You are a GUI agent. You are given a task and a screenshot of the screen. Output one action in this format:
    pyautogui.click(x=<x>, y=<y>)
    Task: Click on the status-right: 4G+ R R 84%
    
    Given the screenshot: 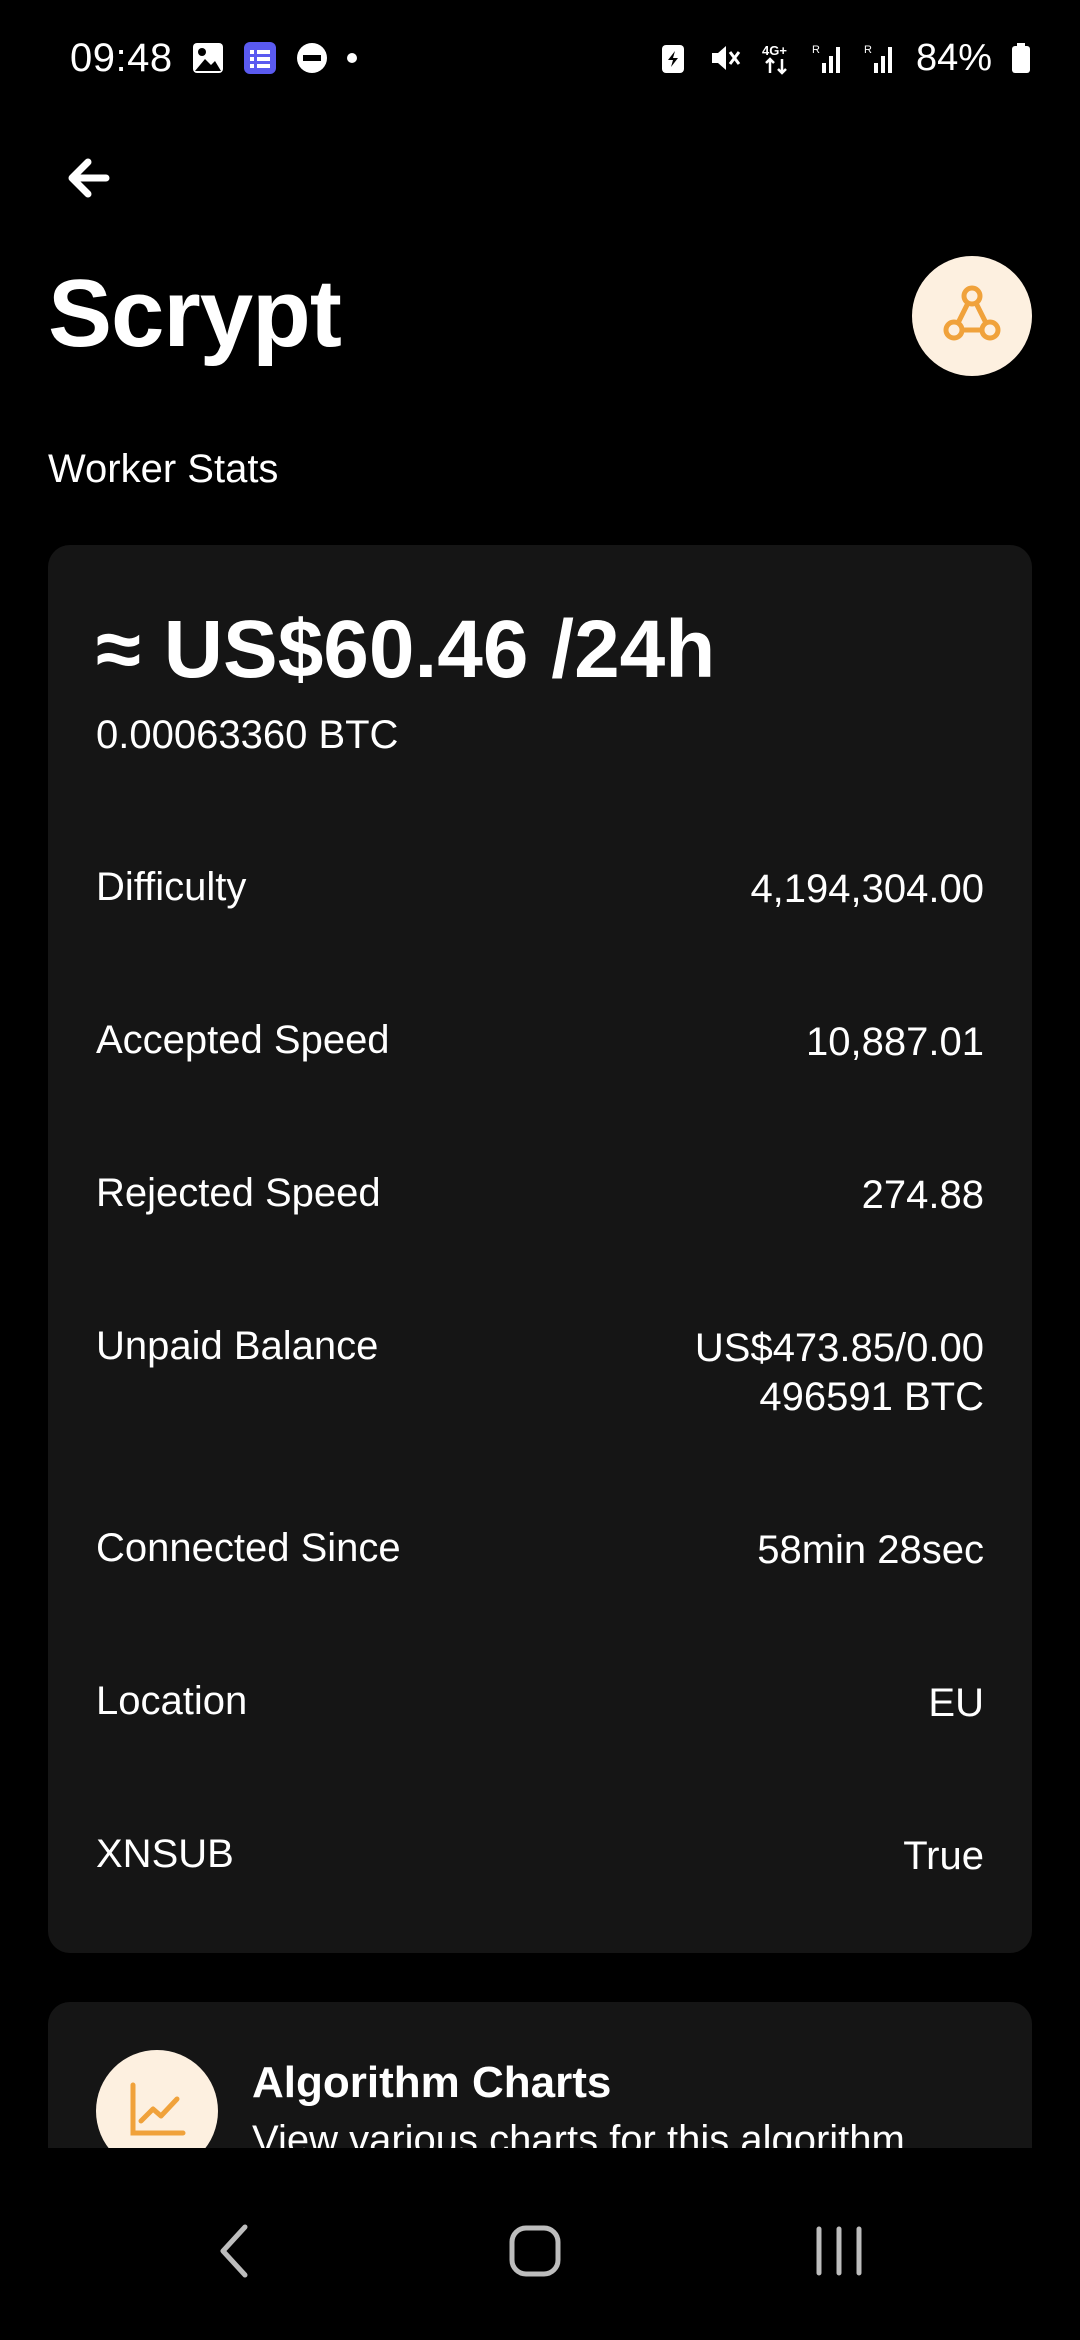 What is the action you would take?
    pyautogui.click(x=844, y=58)
    